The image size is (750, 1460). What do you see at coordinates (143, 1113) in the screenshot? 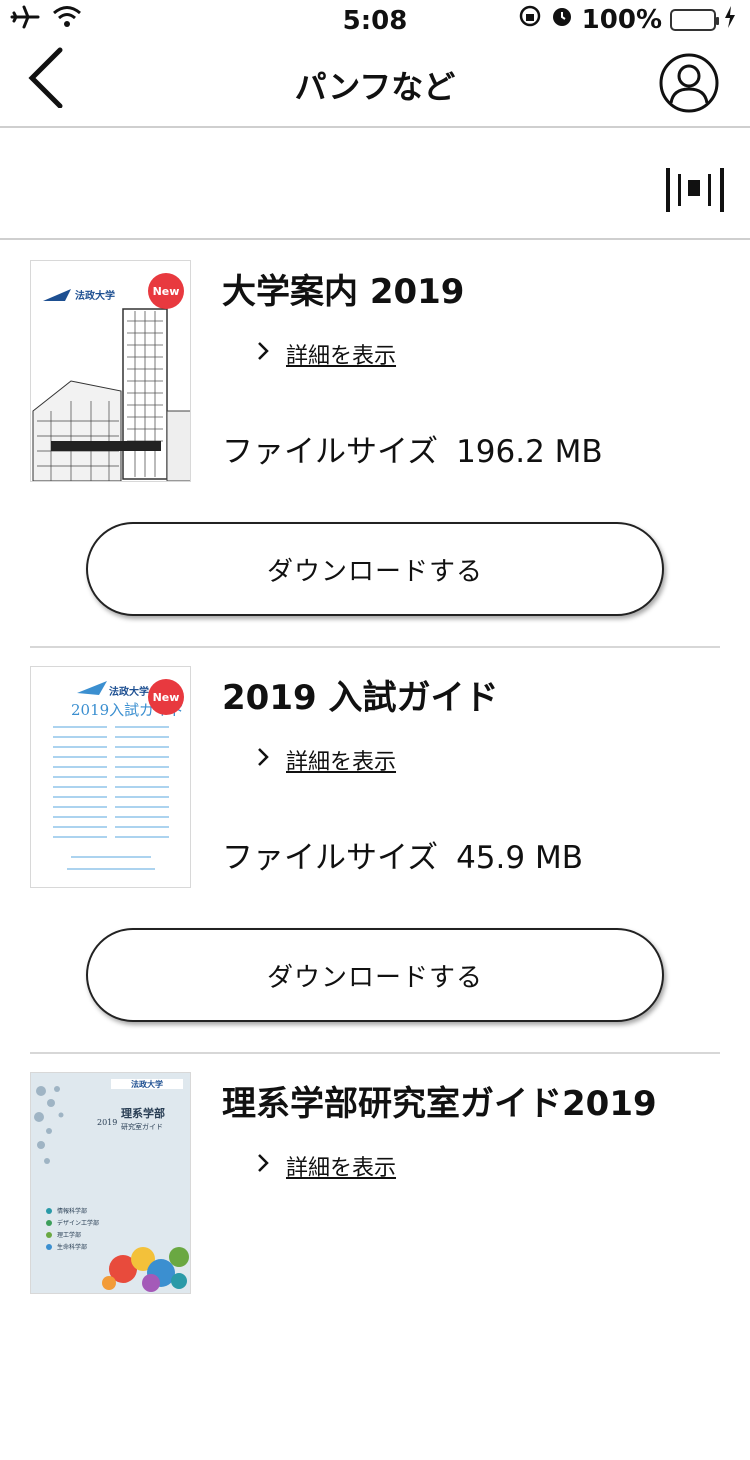
I see `svg-text: 理系学部` at bounding box center [143, 1113].